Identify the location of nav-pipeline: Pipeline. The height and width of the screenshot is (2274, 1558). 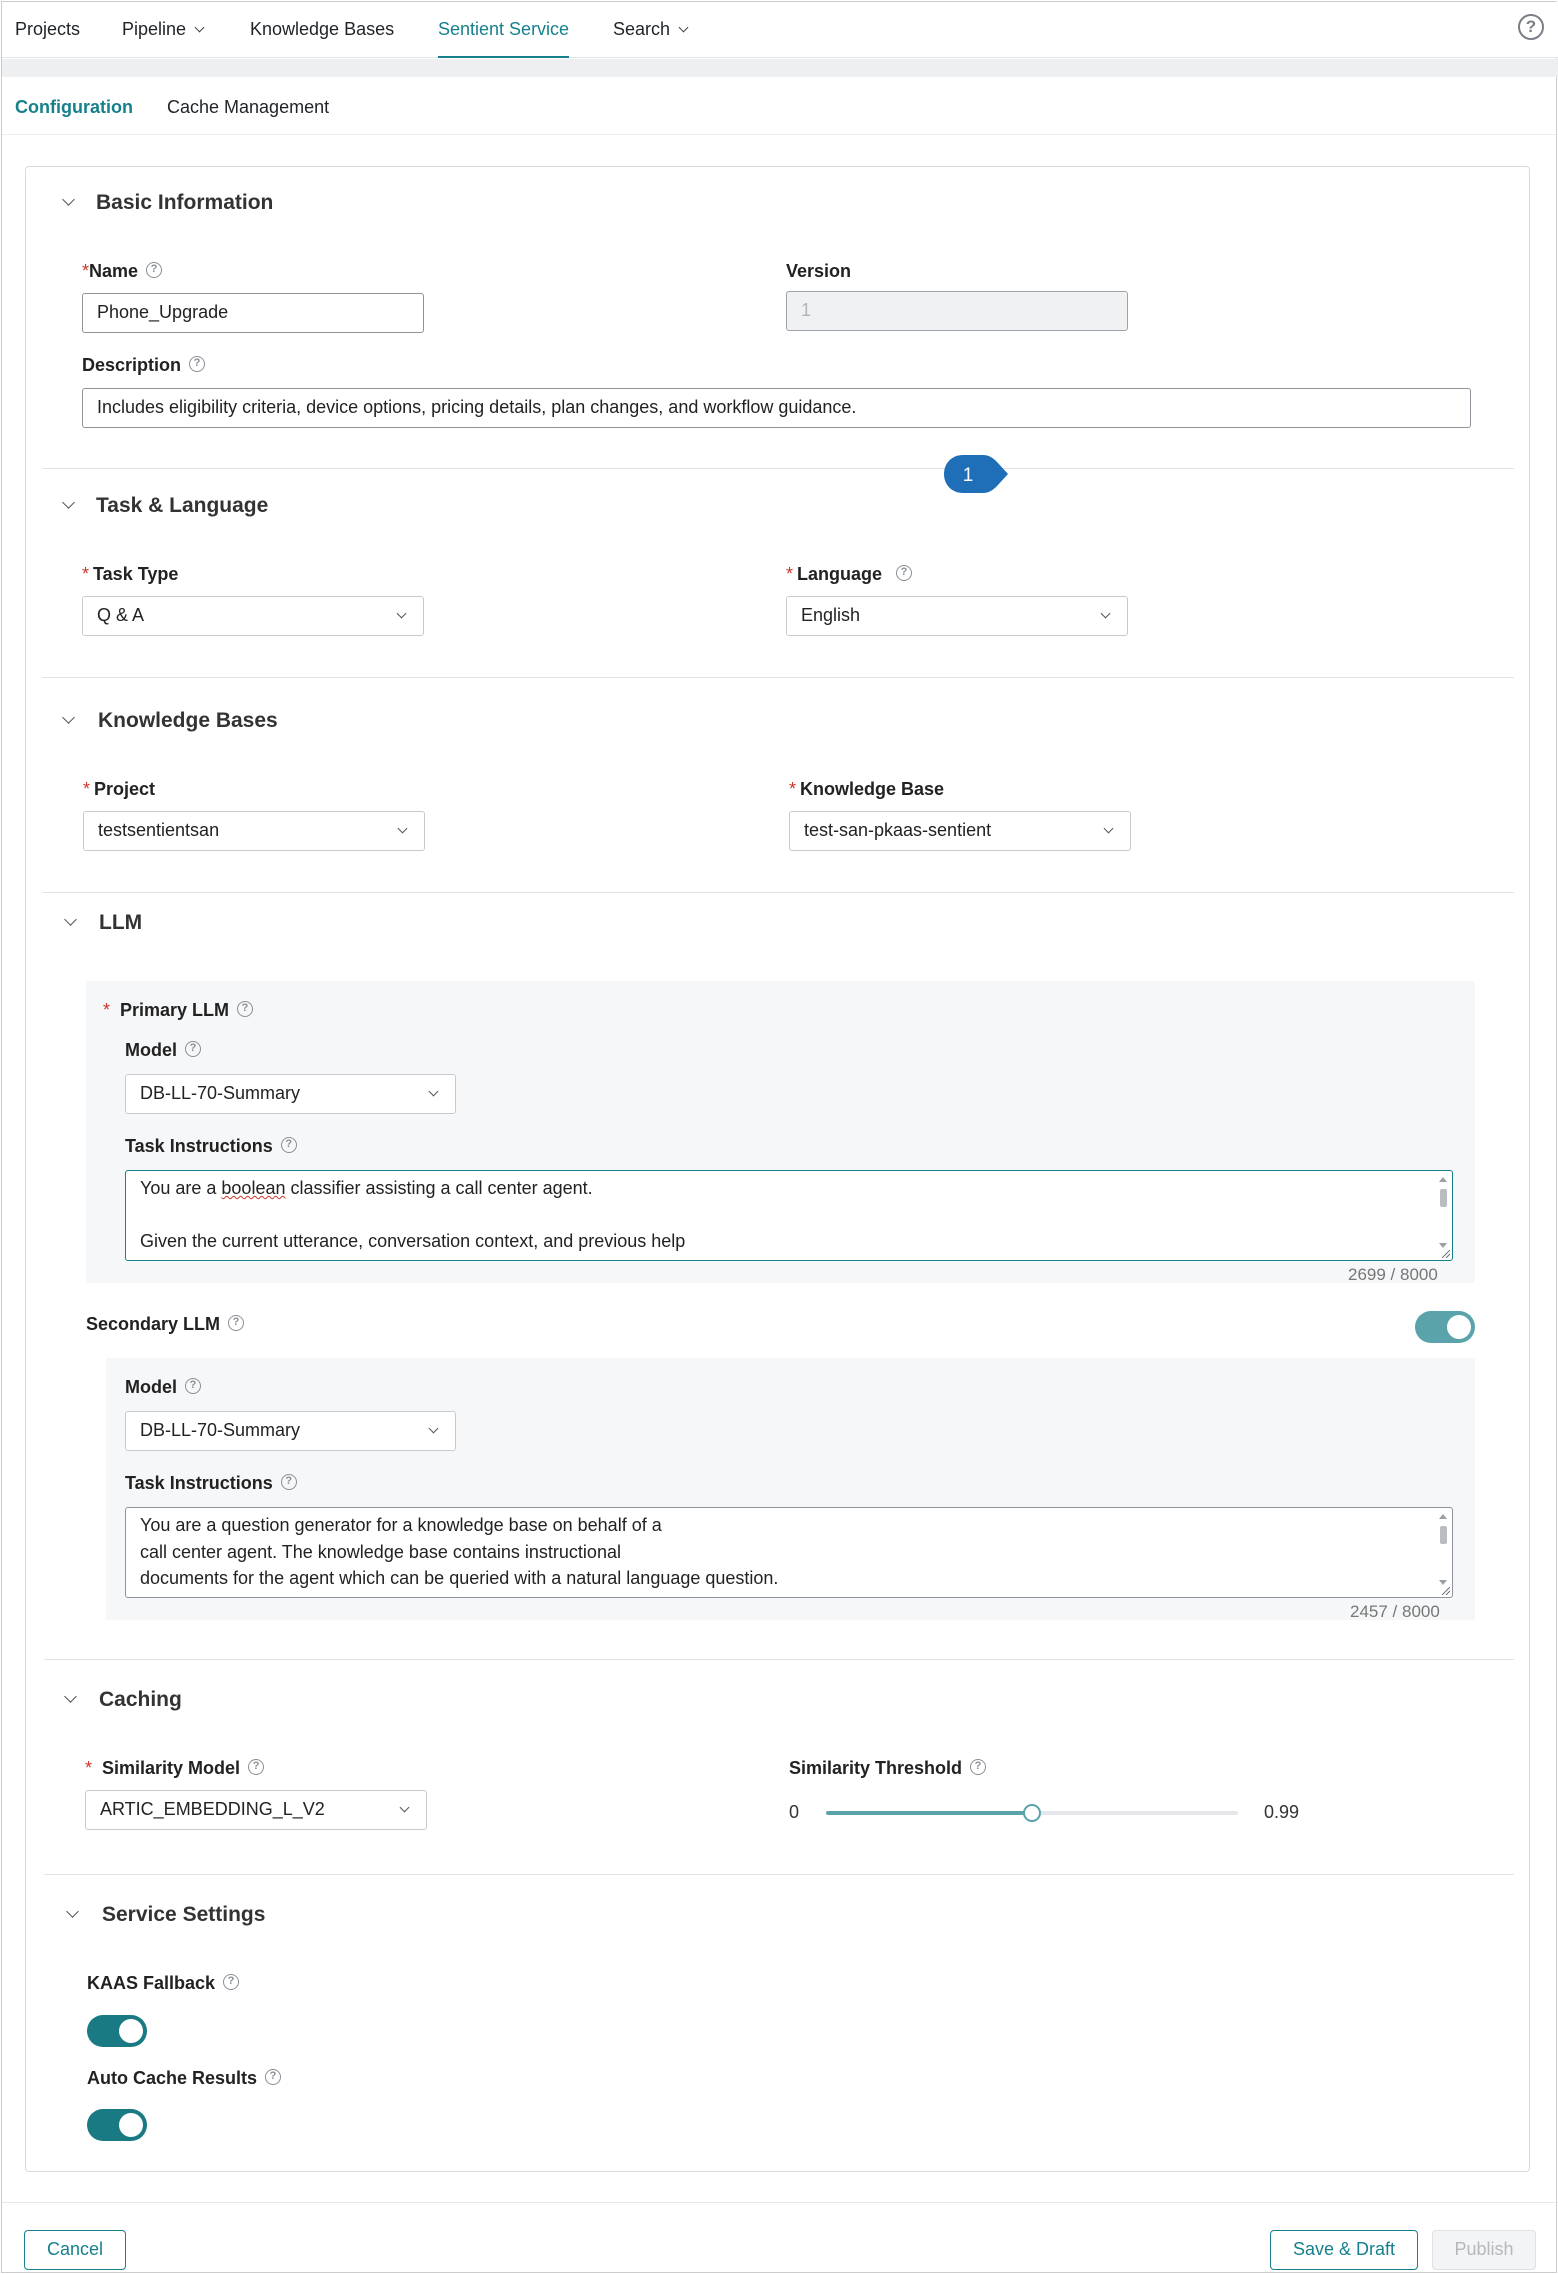
(163, 30).